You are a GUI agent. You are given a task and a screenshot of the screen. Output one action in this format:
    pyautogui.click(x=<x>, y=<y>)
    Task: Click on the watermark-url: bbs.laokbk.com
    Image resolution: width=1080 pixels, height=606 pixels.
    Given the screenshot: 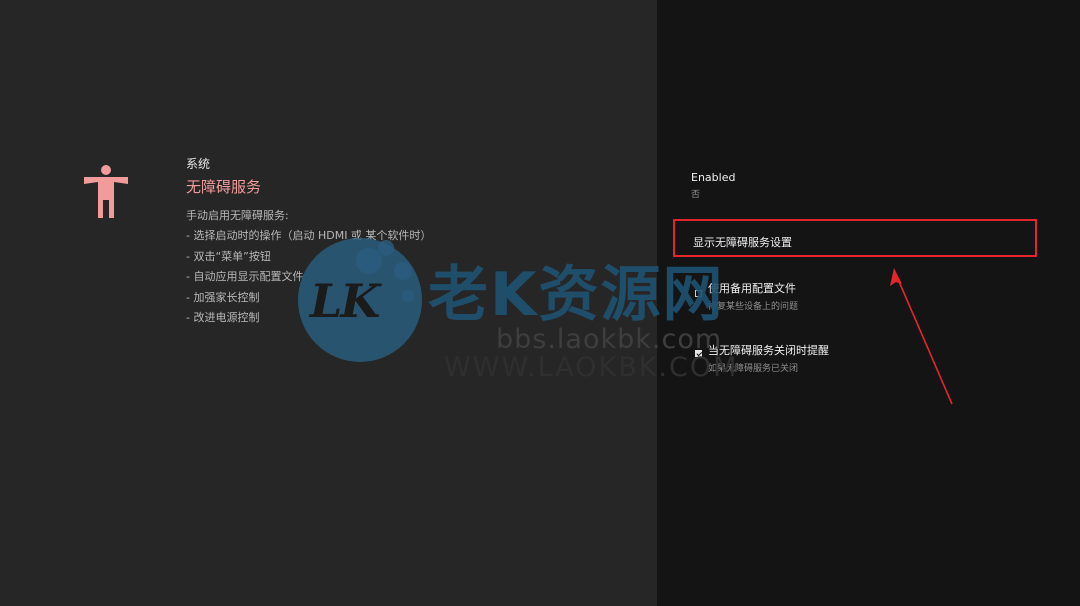 What is the action you would take?
    pyautogui.click(x=609, y=339)
    